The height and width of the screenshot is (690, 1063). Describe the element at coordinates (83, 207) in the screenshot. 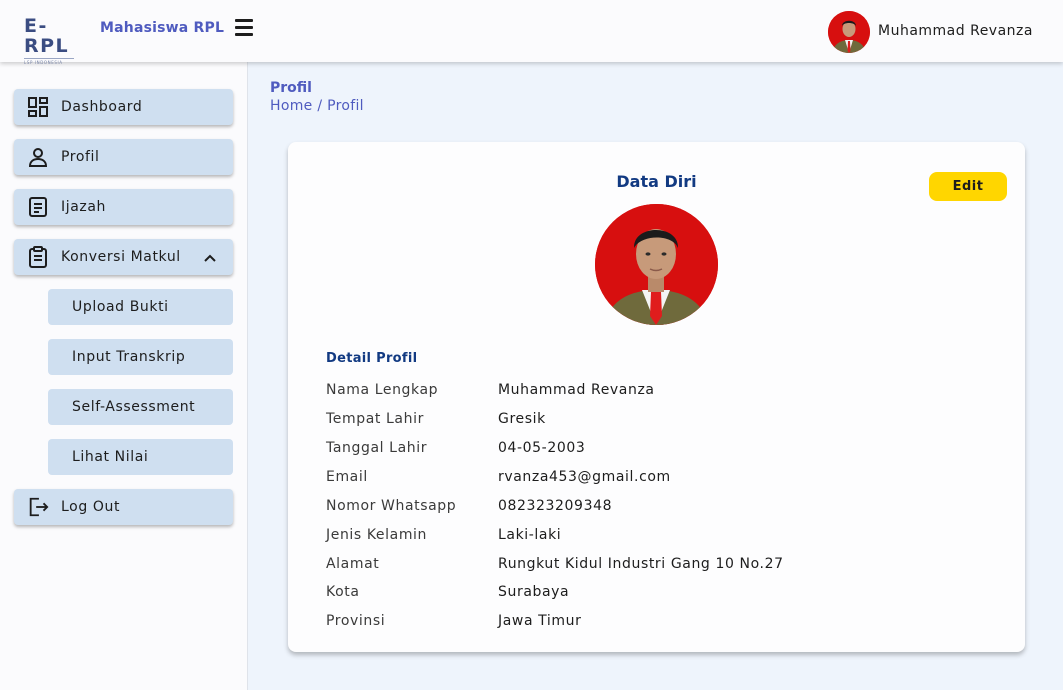

I see `sidebar-item-label: Ijazah` at that location.